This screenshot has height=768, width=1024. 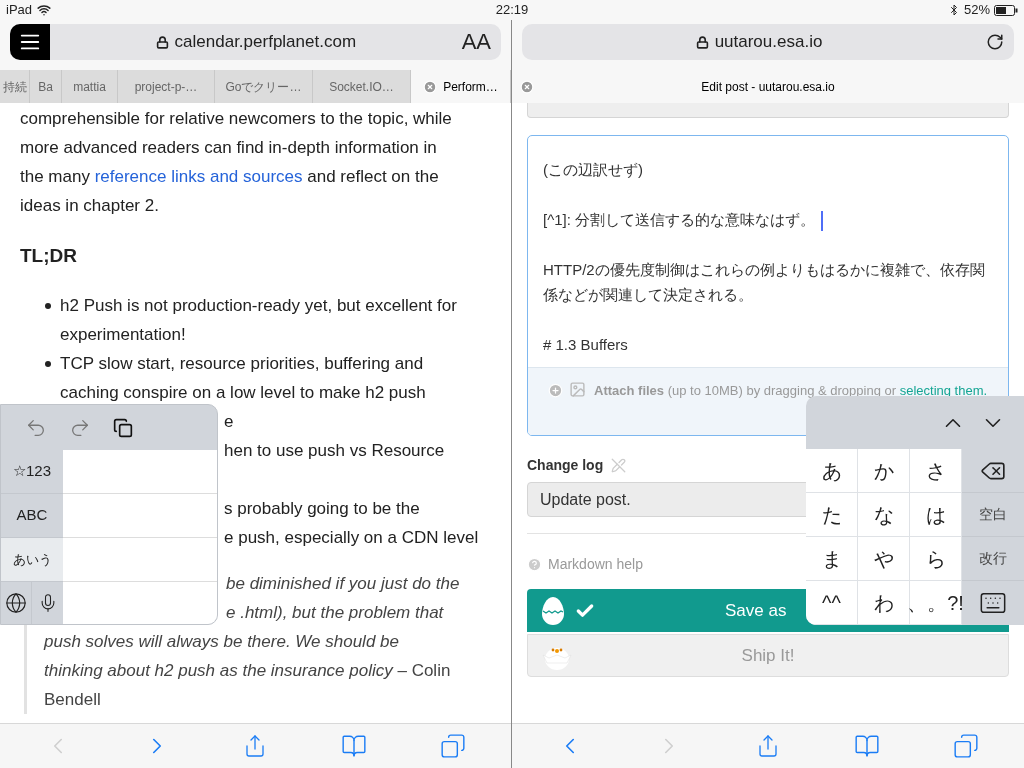 I want to click on list-item-line: s probably going to be the, so click(x=322, y=509).